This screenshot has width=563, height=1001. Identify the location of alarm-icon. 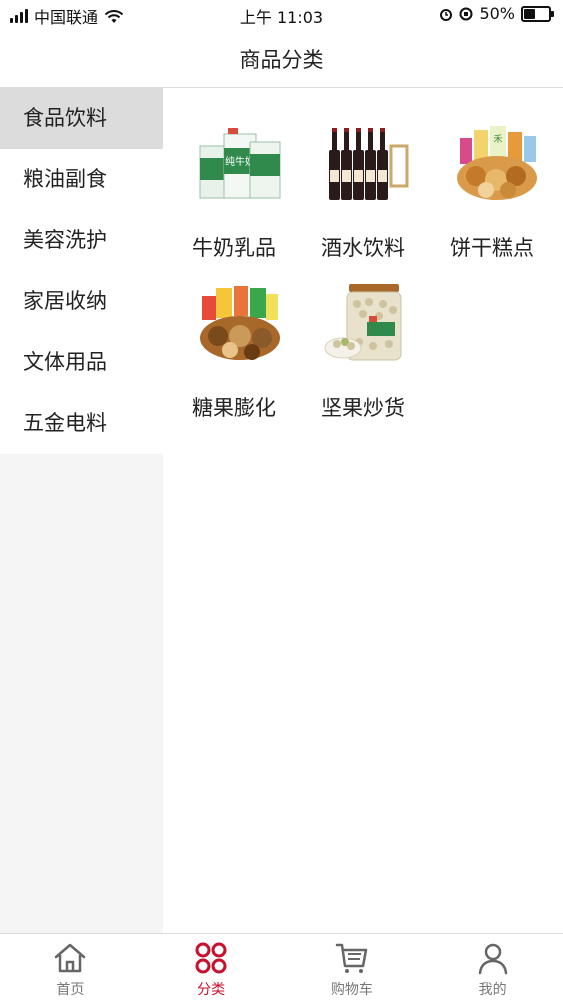
(446, 14).